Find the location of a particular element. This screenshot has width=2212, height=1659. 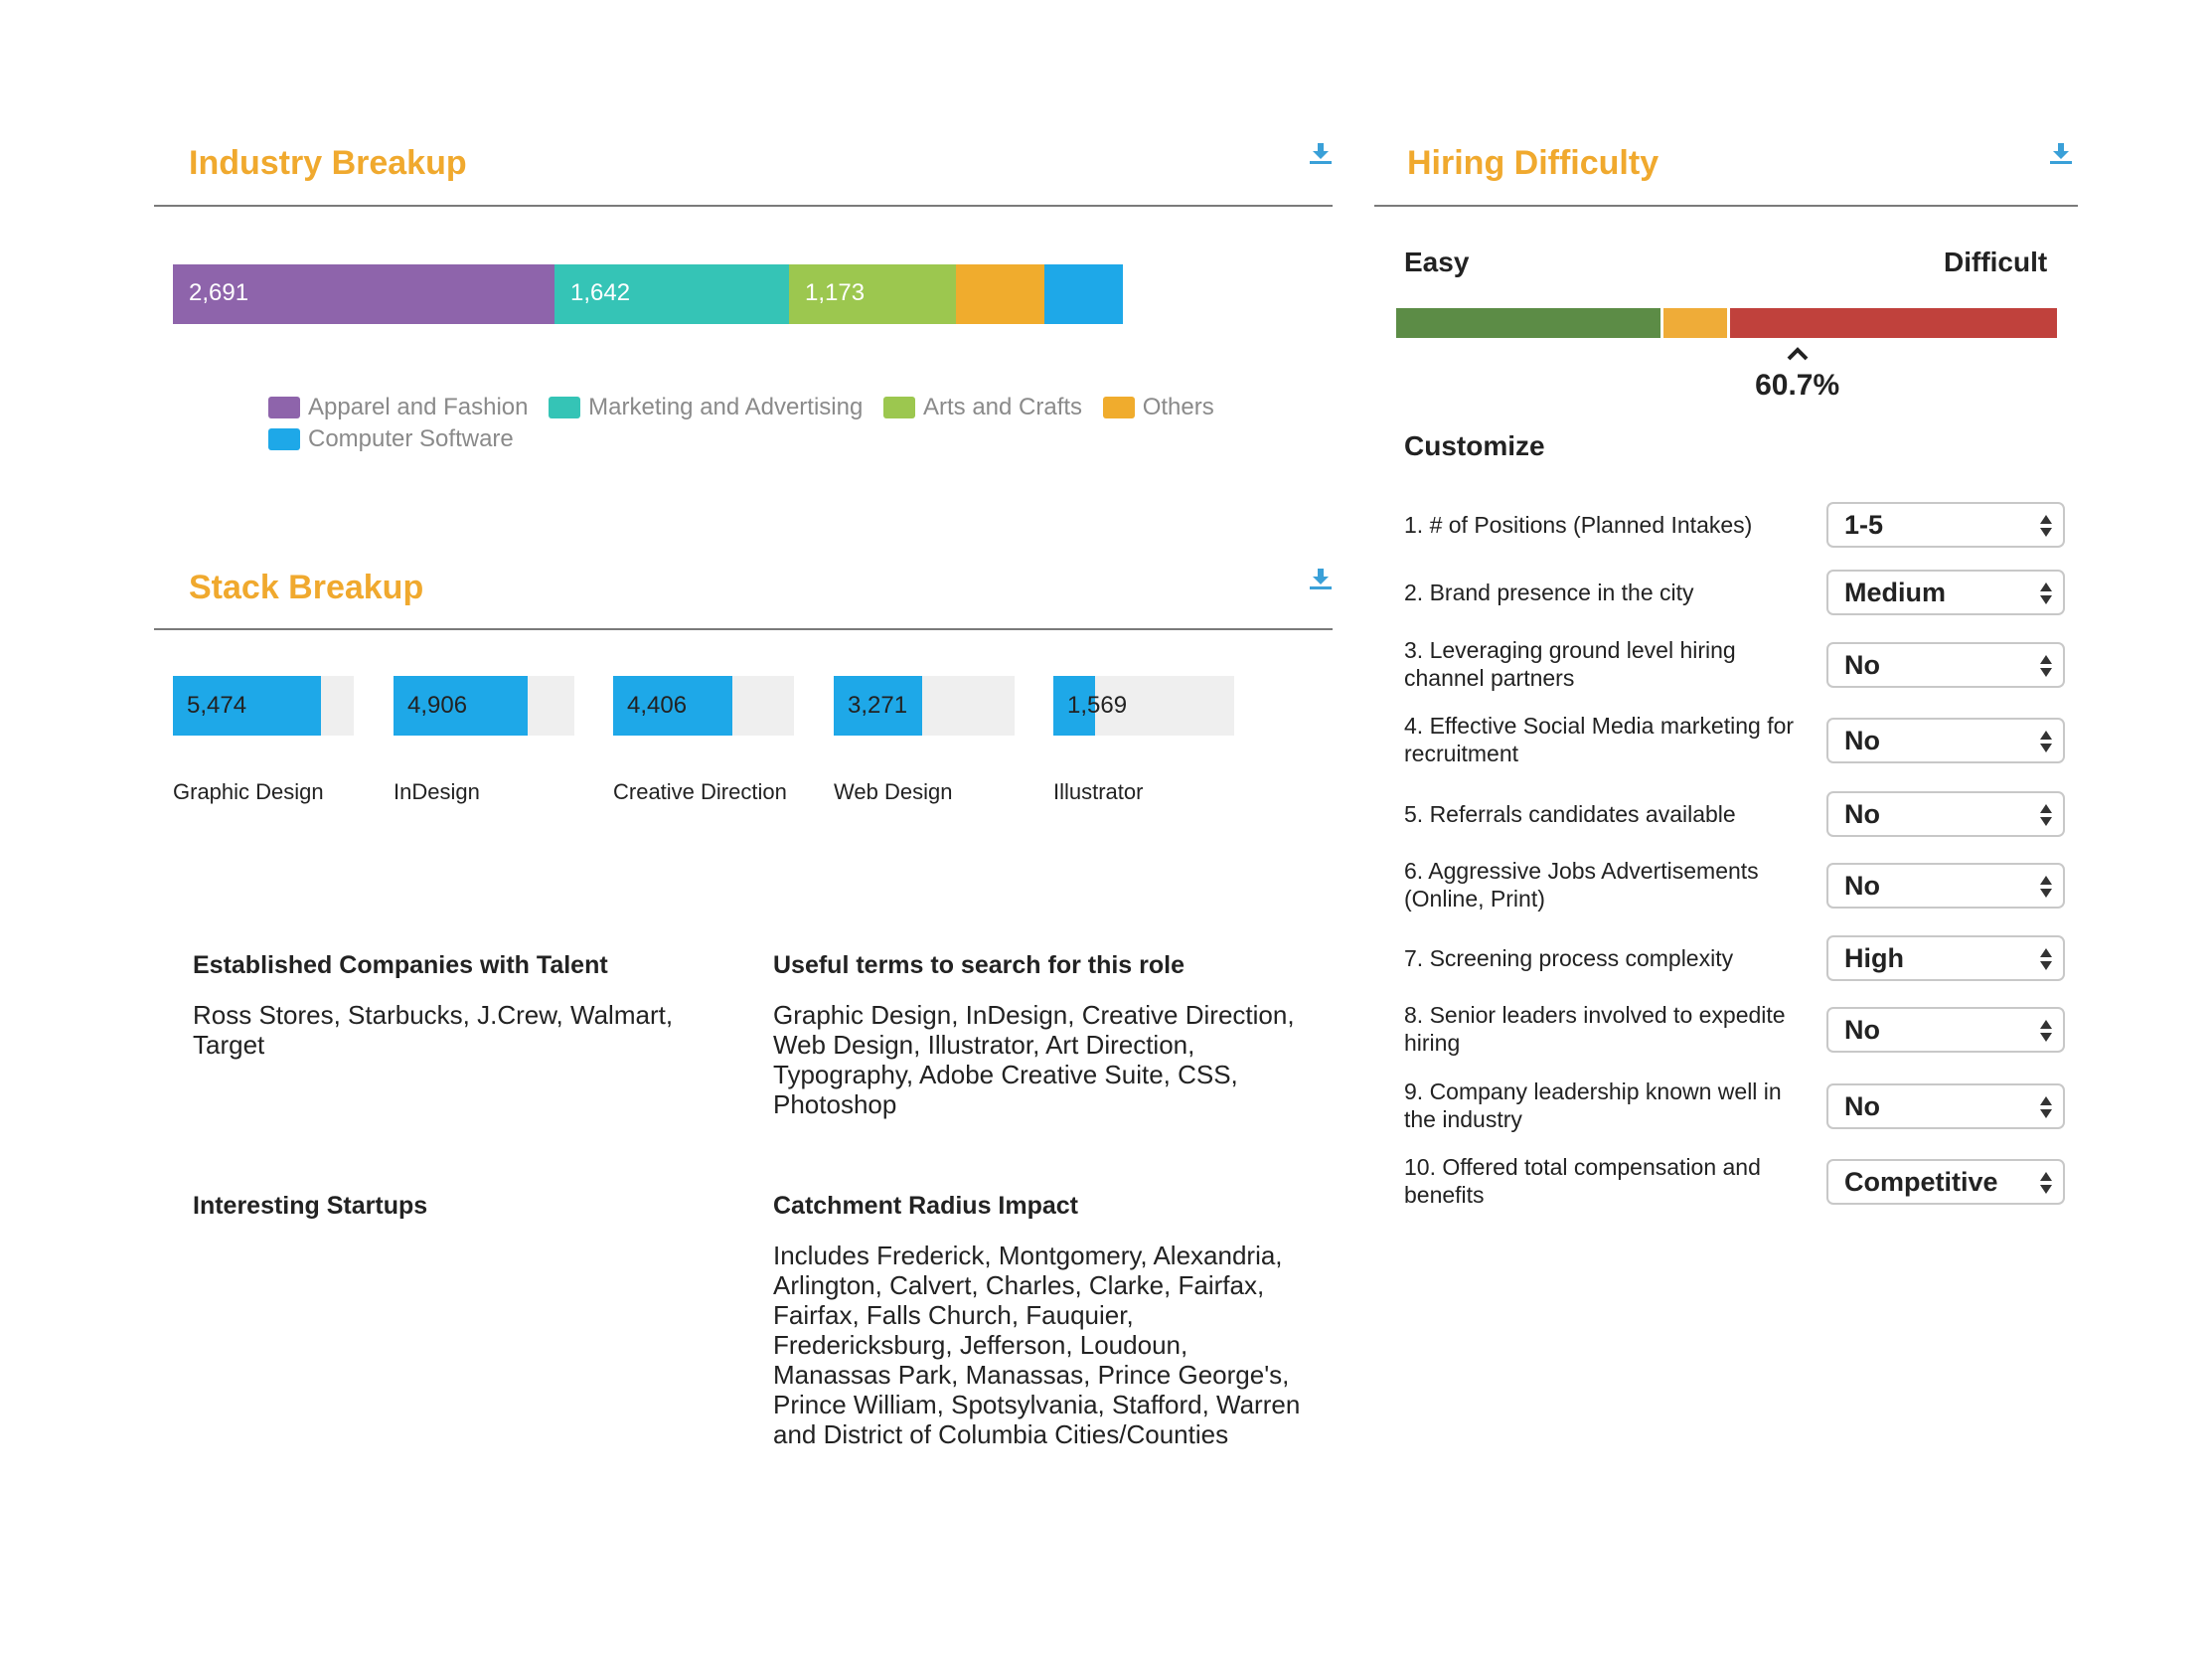

compensation-select: Competitive is located at coordinates (1946, 1182).